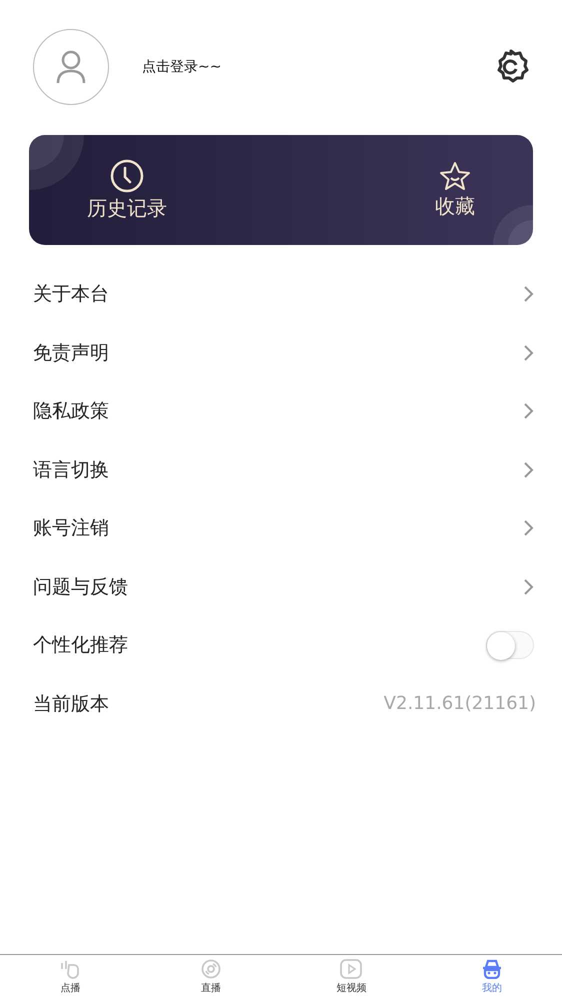 The width and height of the screenshot is (562, 998). Describe the element at coordinates (71, 469) in the screenshot. I see `menu-item: 语言切换` at that location.